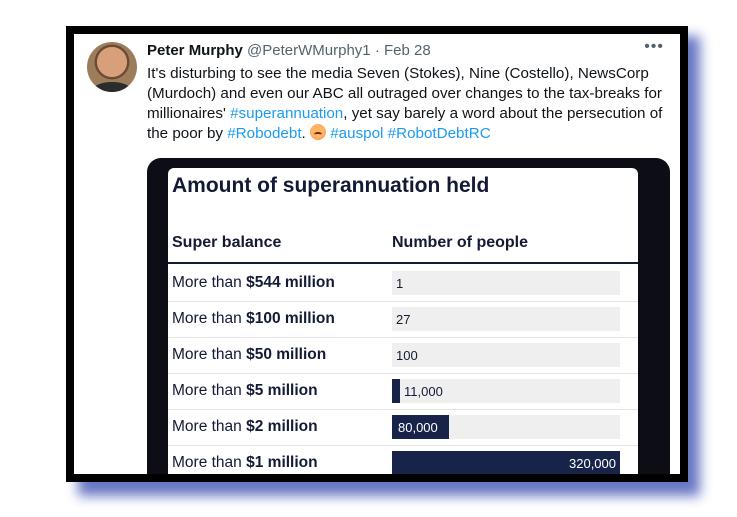 The width and height of the screenshot is (737, 517). What do you see at coordinates (418, 427) in the screenshot?
I see `bar-value-label: 80,000` at bounding box center [418, 427].